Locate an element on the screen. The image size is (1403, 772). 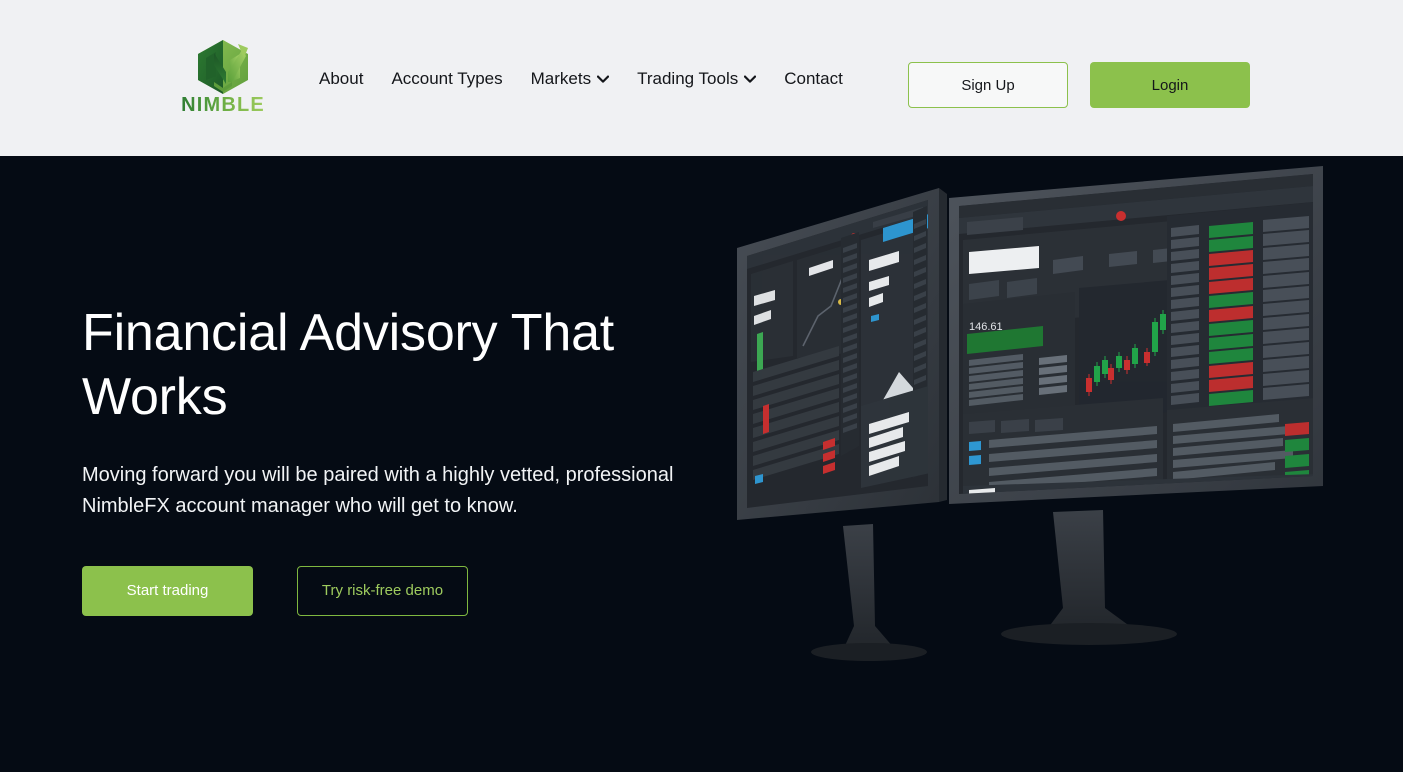
login-button: Login is located at coordinates (1170, 85).